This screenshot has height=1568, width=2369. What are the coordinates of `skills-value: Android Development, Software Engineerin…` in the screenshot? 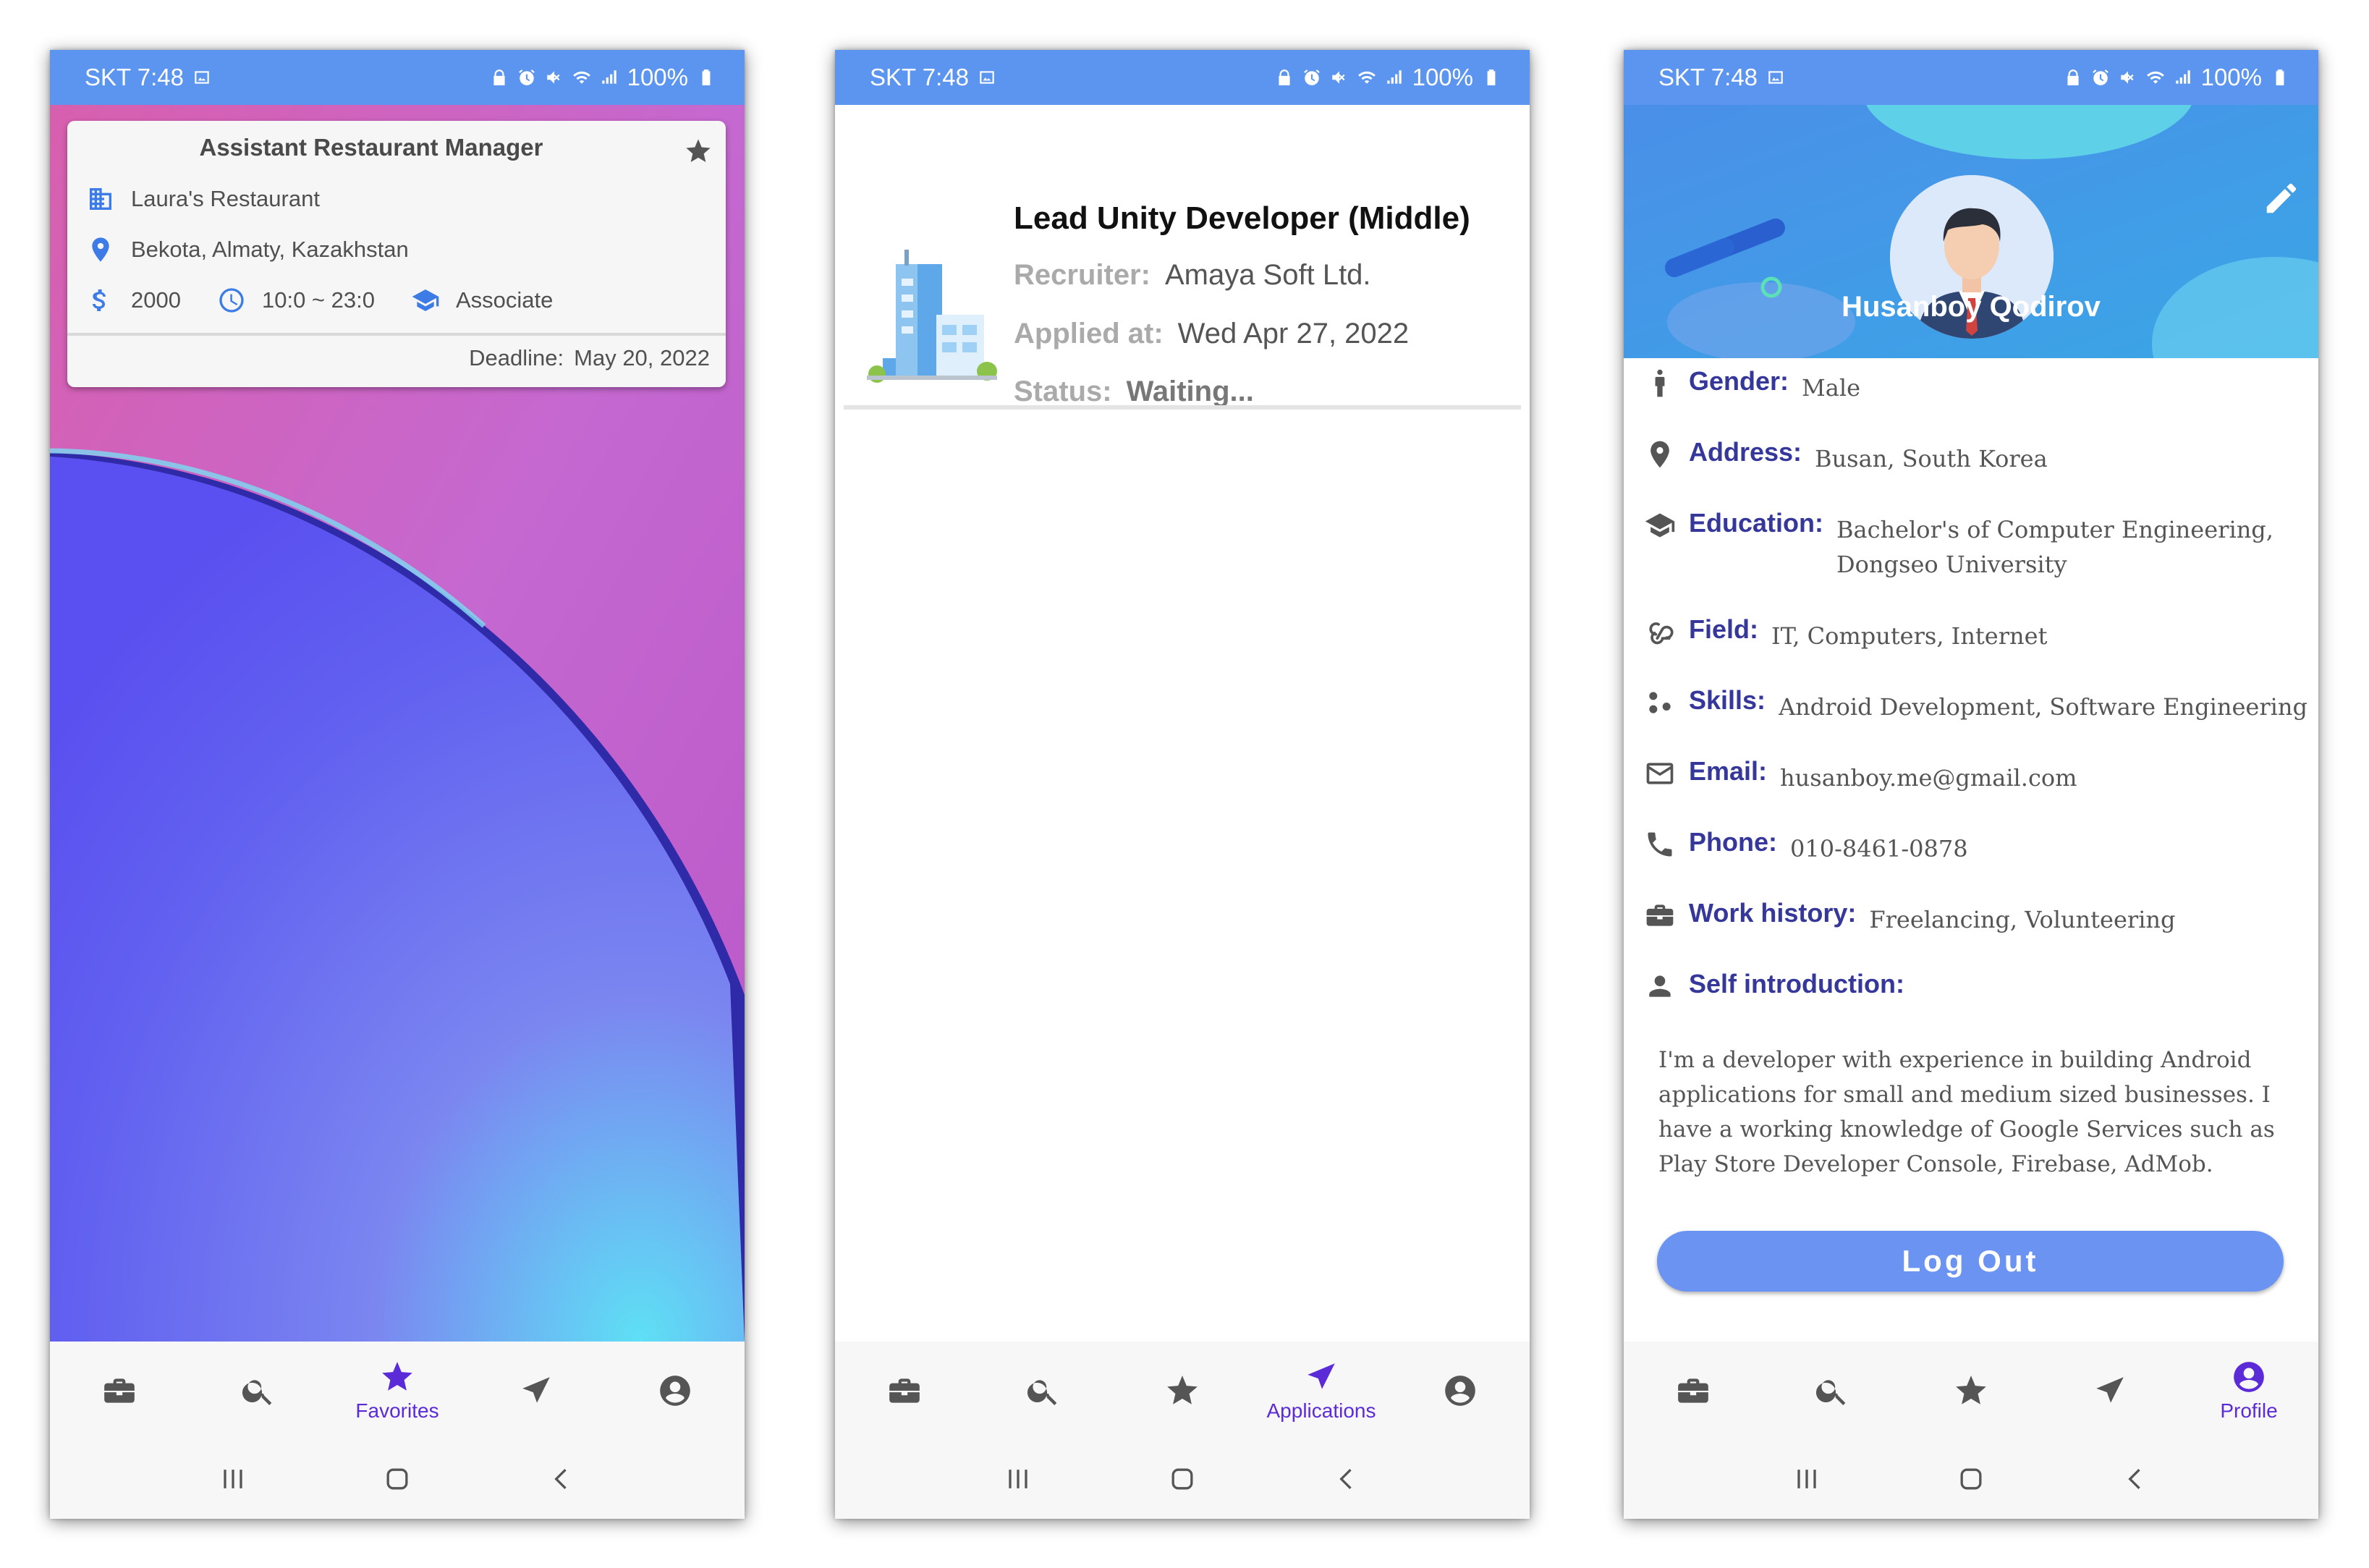 It's located at (2043, 707).